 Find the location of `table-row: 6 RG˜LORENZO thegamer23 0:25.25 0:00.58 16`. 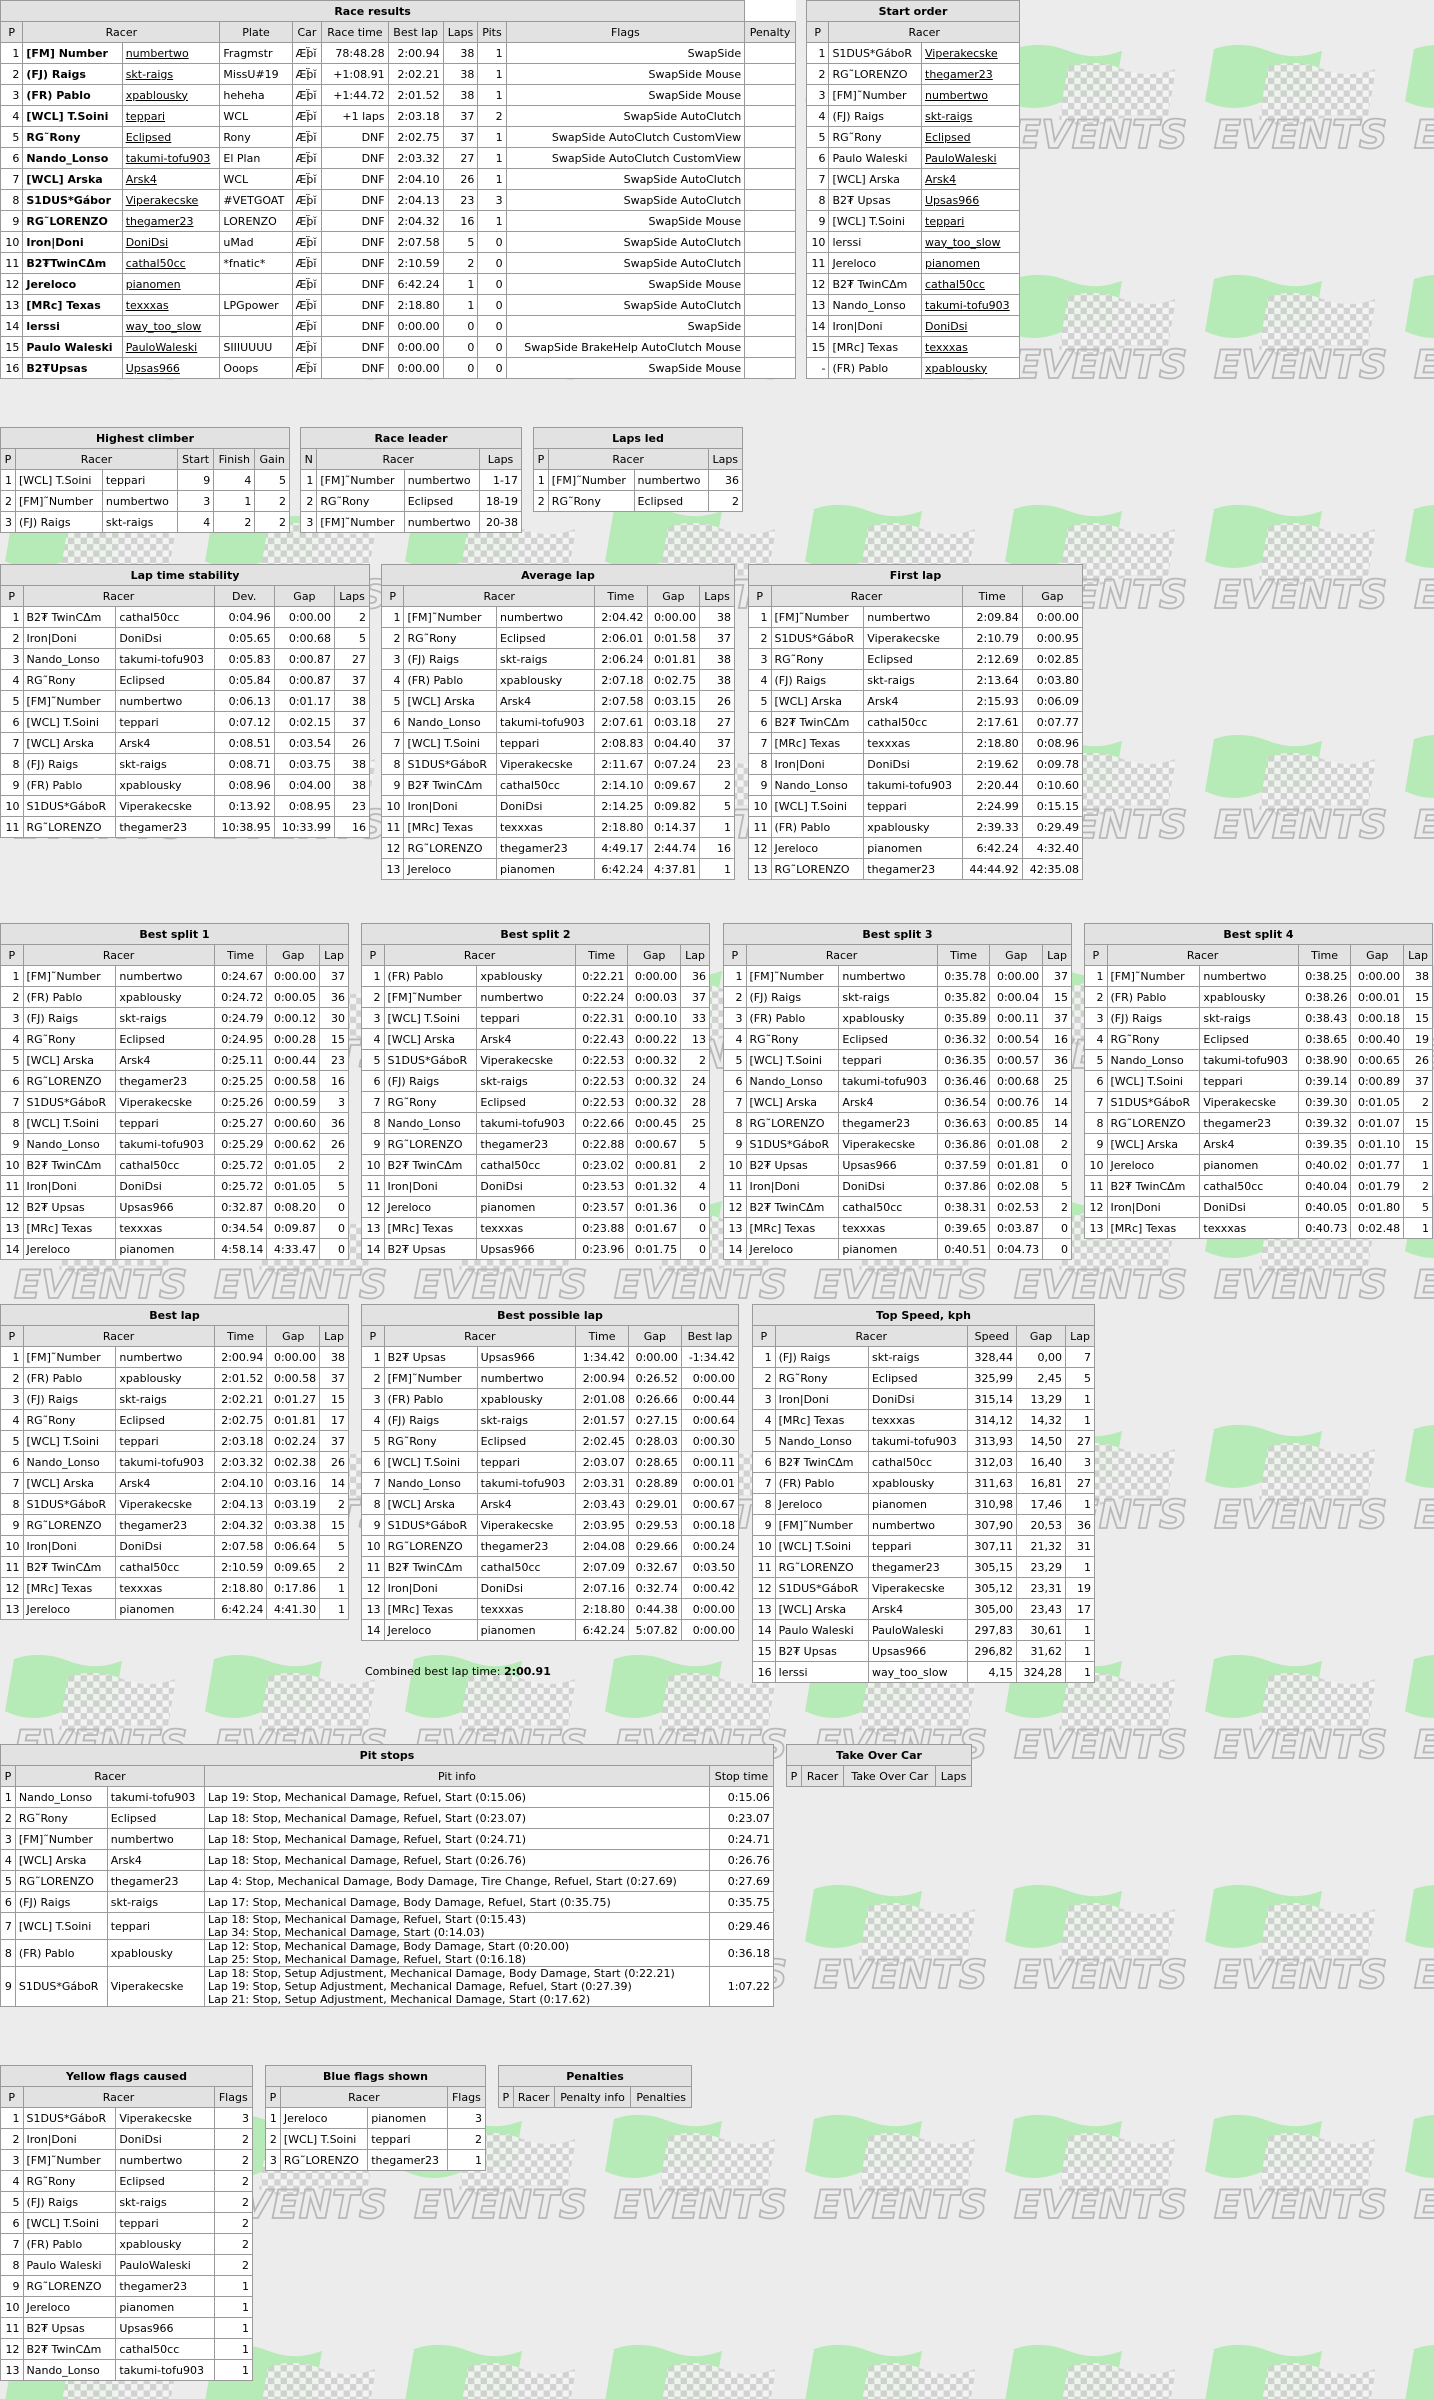

table-row: 6 RG˜LORENZO thegamer23 0:25.25 0:00.58 16 is located at coordinates (174, 1081).